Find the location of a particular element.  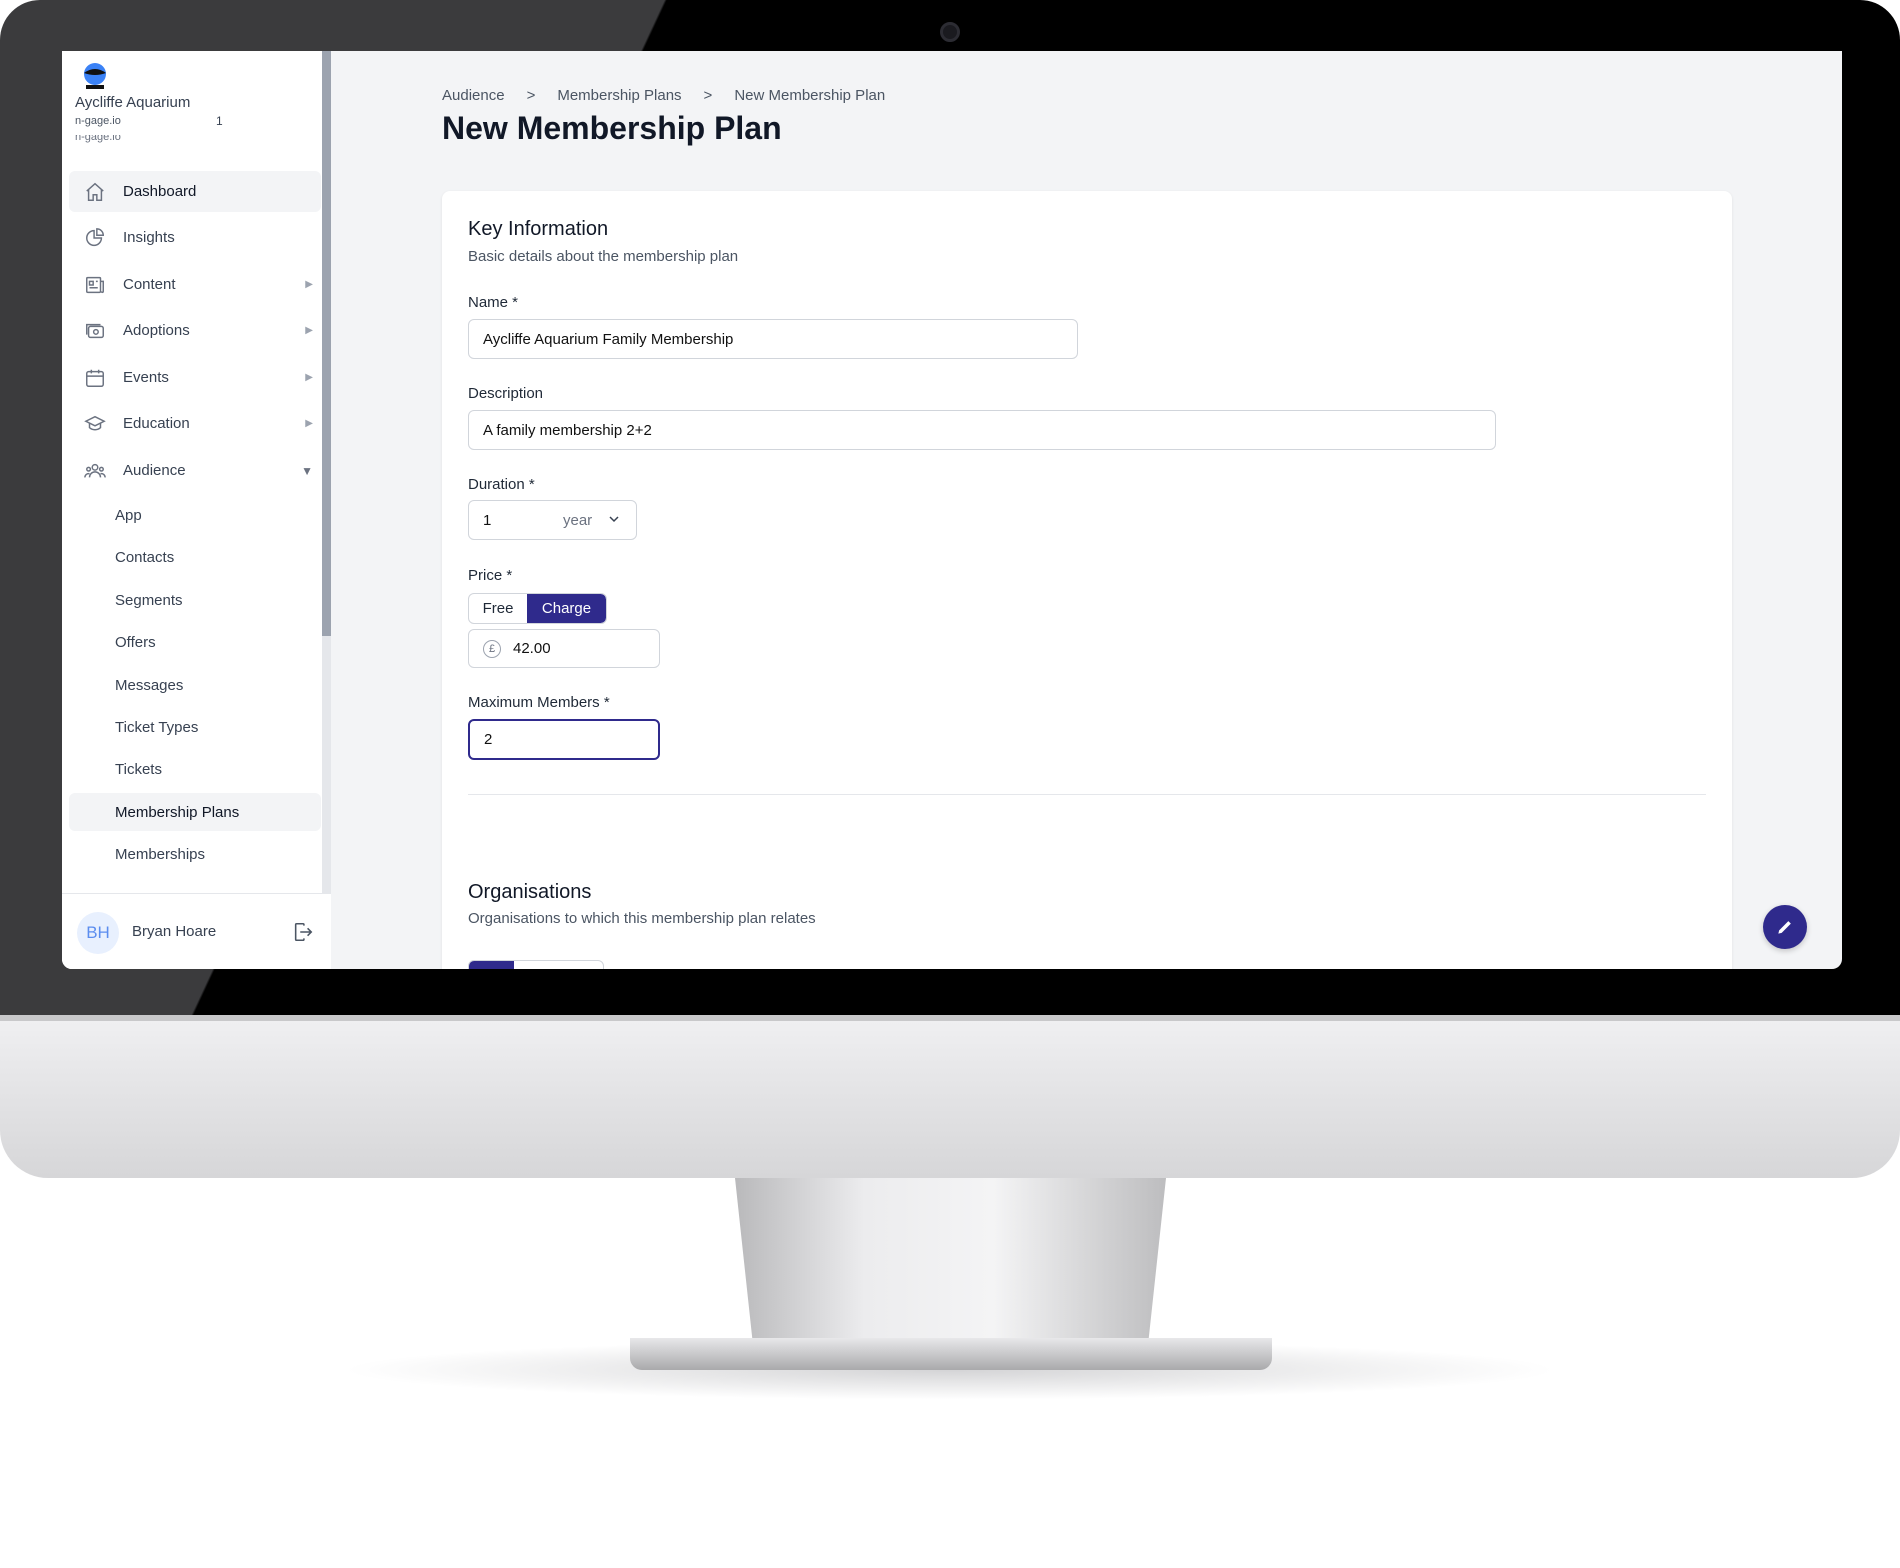

calendar-icon is located at coordinates (95, 378).